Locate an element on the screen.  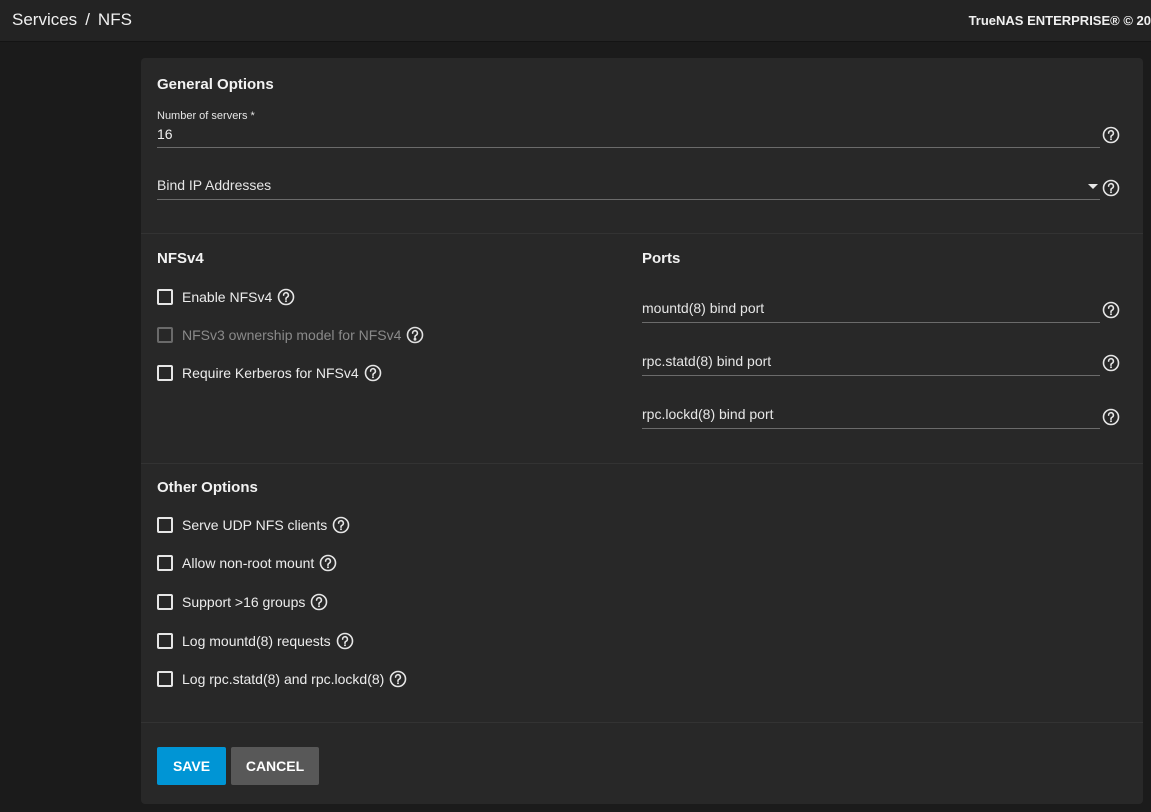
ports-title: Ports is located at coordinates (661, 258).